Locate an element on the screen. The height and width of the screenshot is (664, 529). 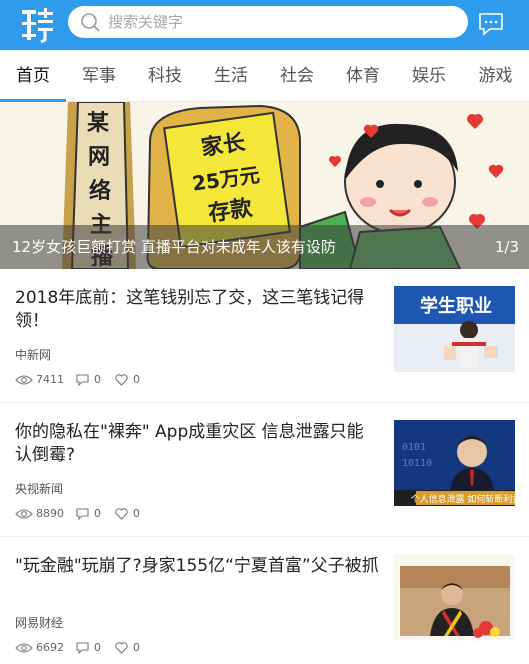
thumbnail-art-text: 10110 is located at coordinates (417, 463).